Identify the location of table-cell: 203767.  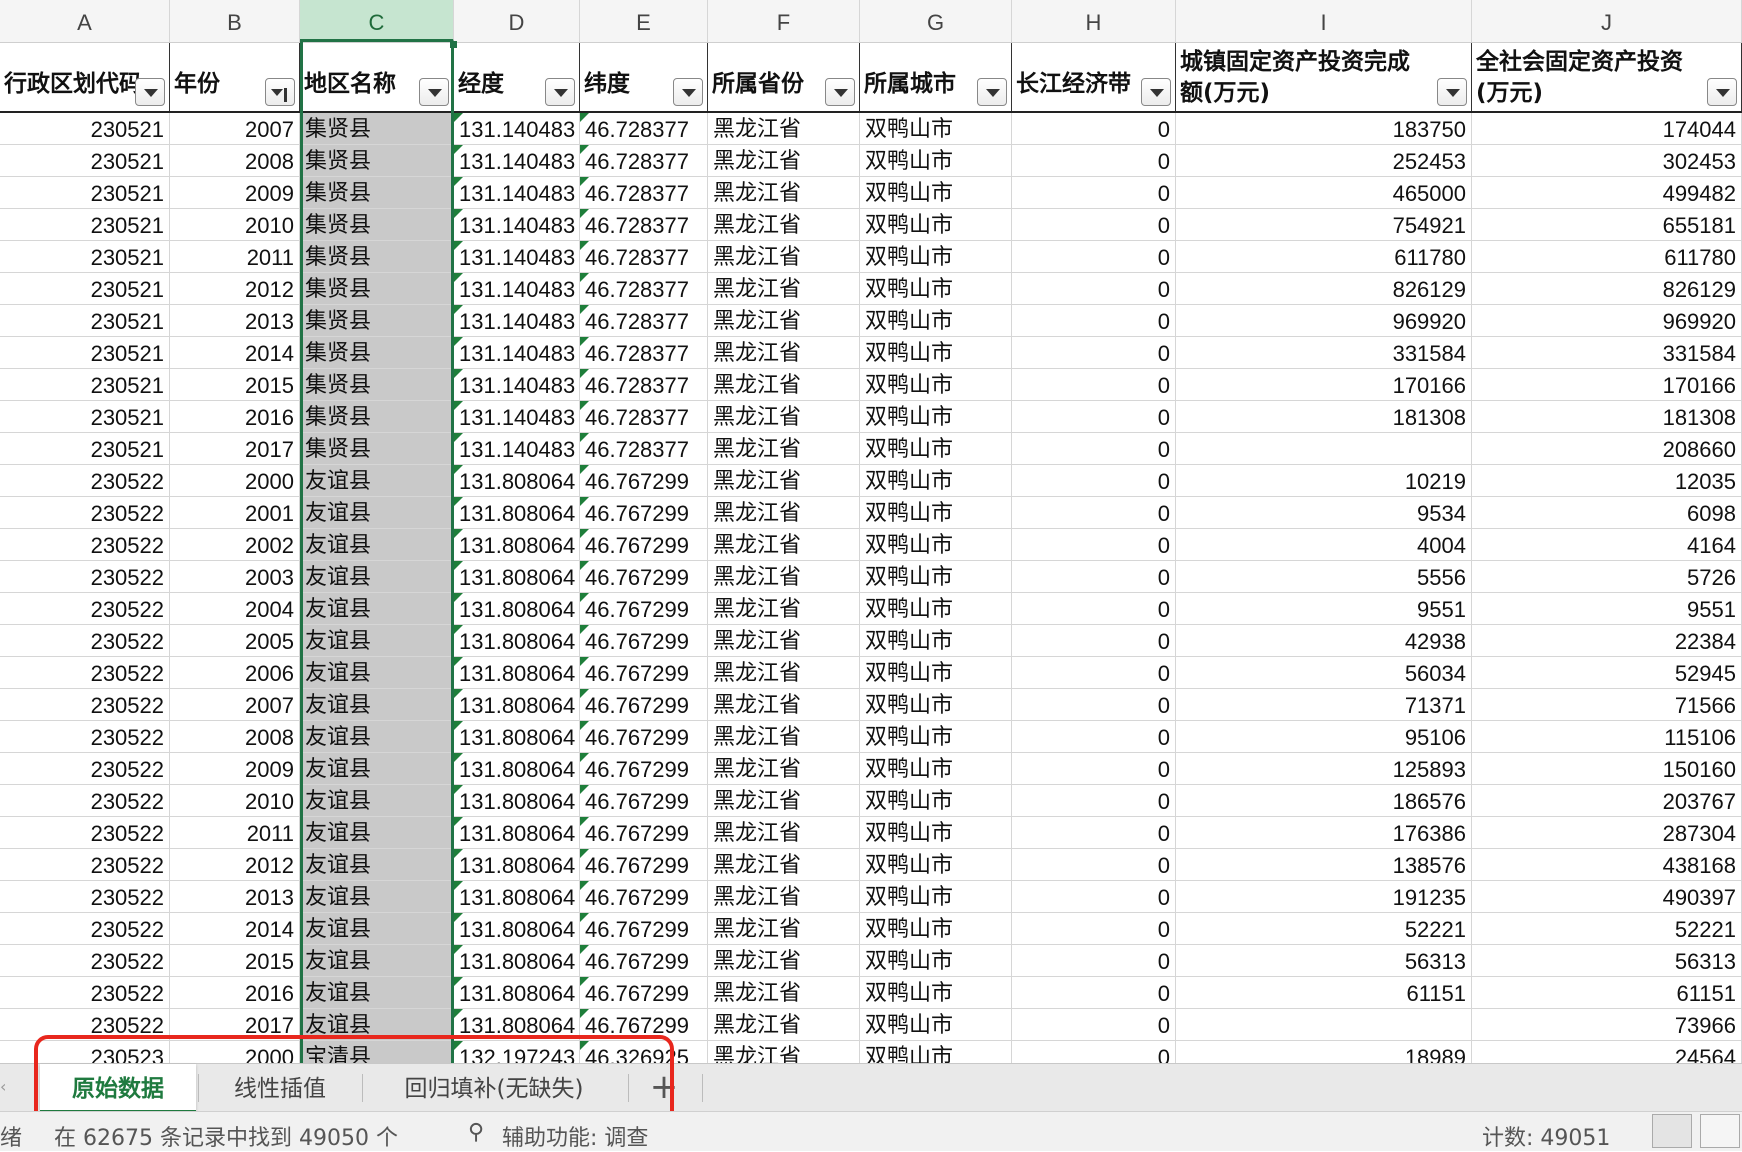
(1607, 801).